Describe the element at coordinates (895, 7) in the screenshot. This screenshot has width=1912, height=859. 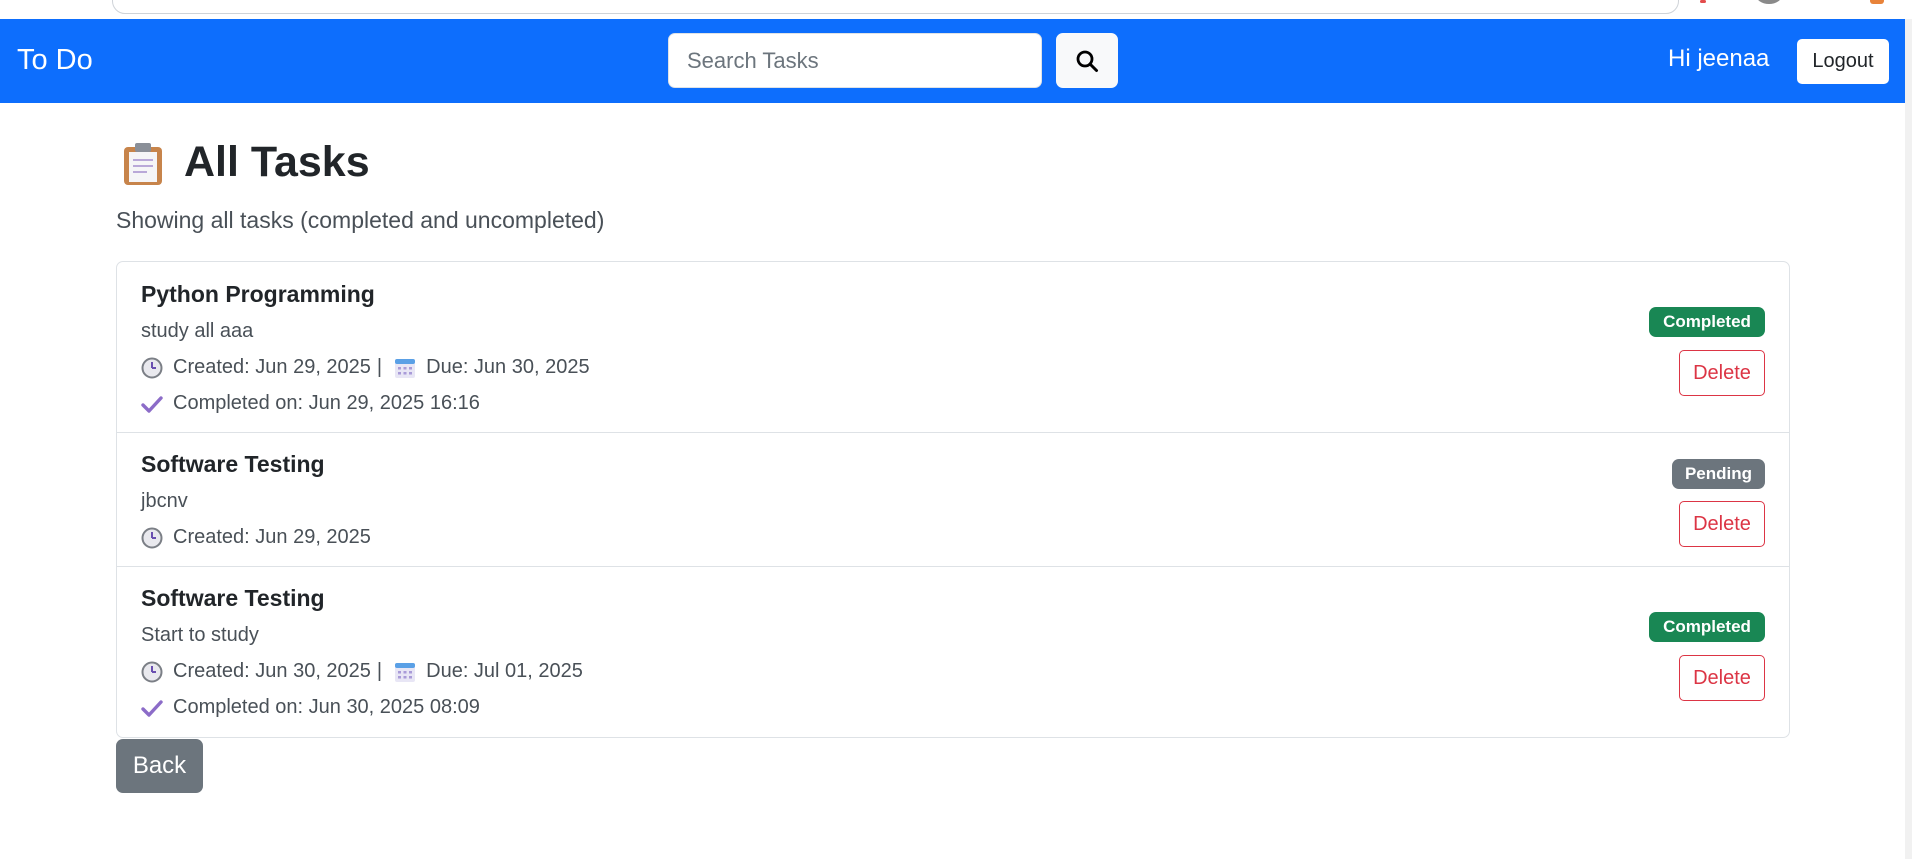
I see `address-bar` at that location.